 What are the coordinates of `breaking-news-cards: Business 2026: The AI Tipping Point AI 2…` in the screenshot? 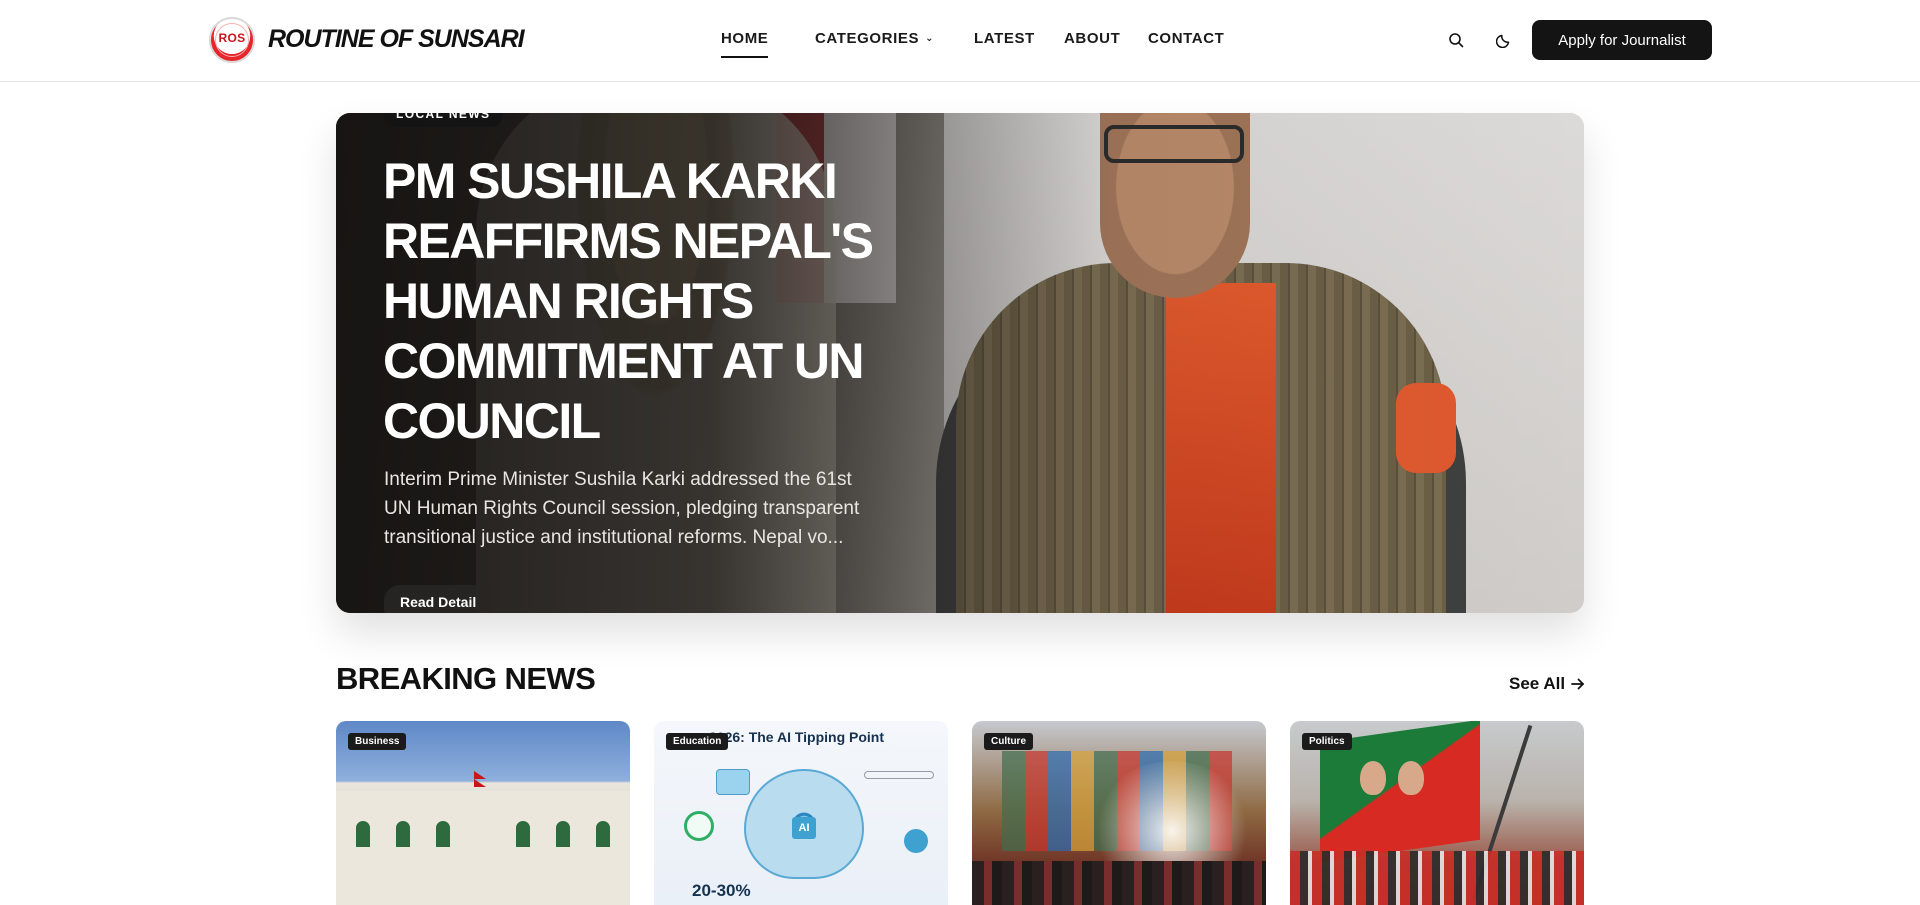 It's located at (960, 813).